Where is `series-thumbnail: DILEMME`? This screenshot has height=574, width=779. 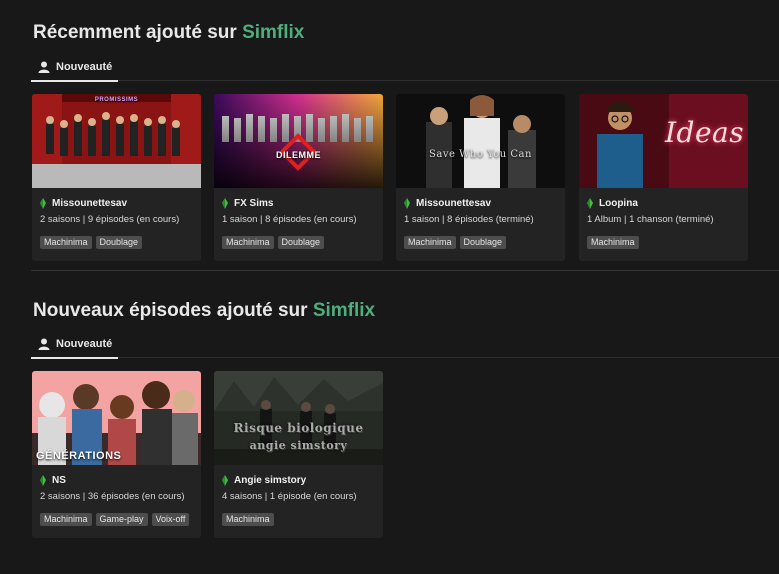
series-thumbnail: DILEMME is located at coordinates (298, 141).